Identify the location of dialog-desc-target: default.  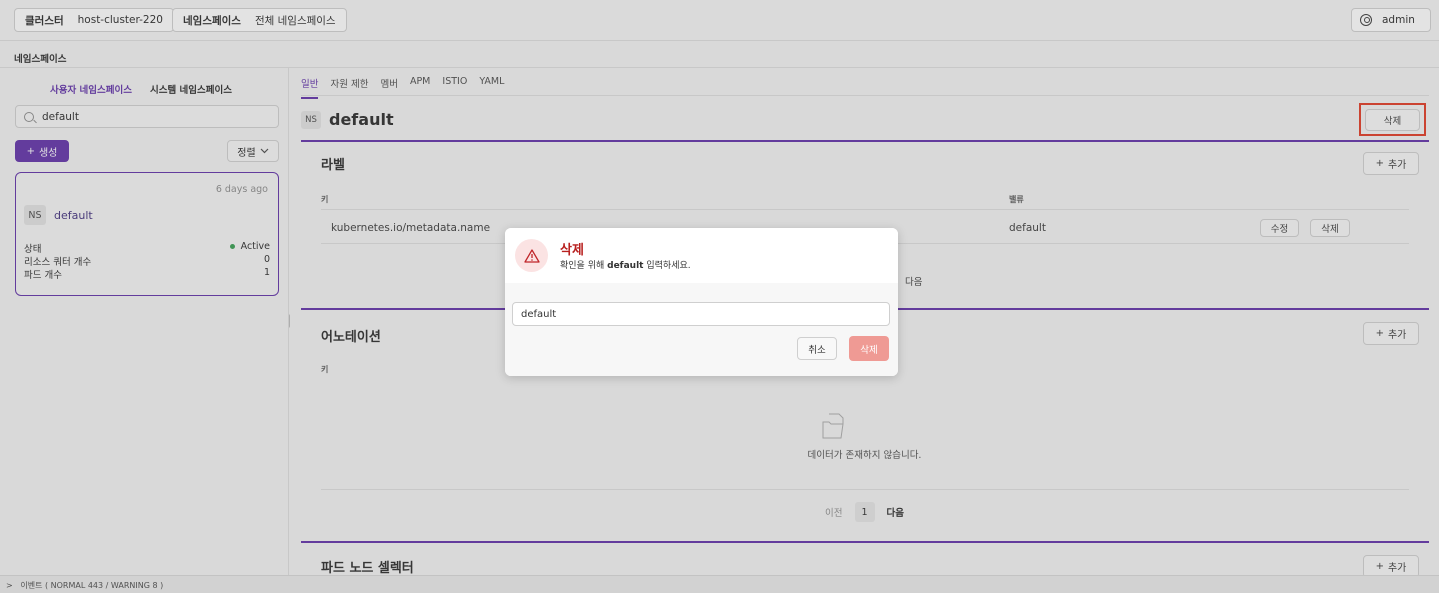
(625, 266).